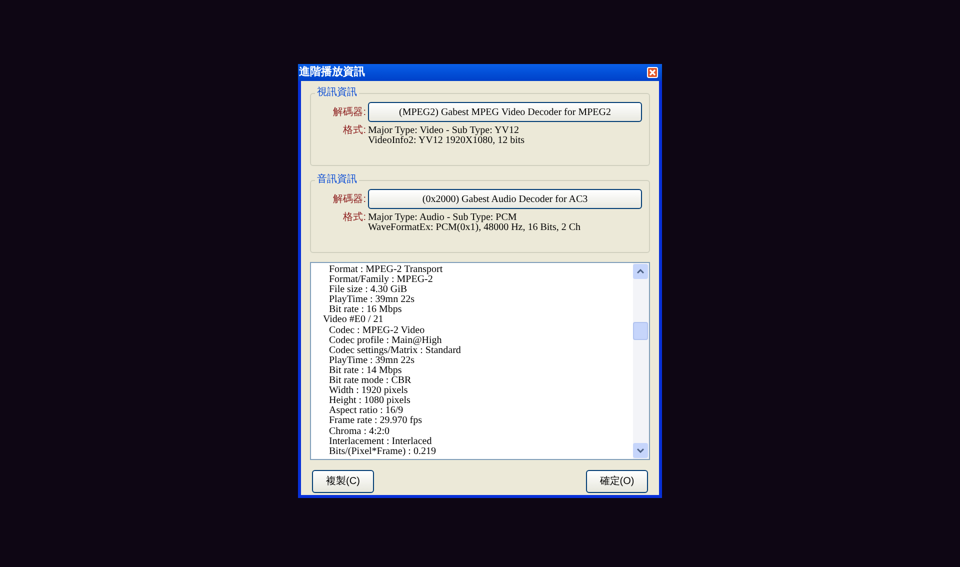 The height and width of the screenshot is (567, 960). What do you see at coordinates (377, 331) in the screenshot?
I see `info-line: Codec : MPEG-2 Video` at bounding box center [377, 331].